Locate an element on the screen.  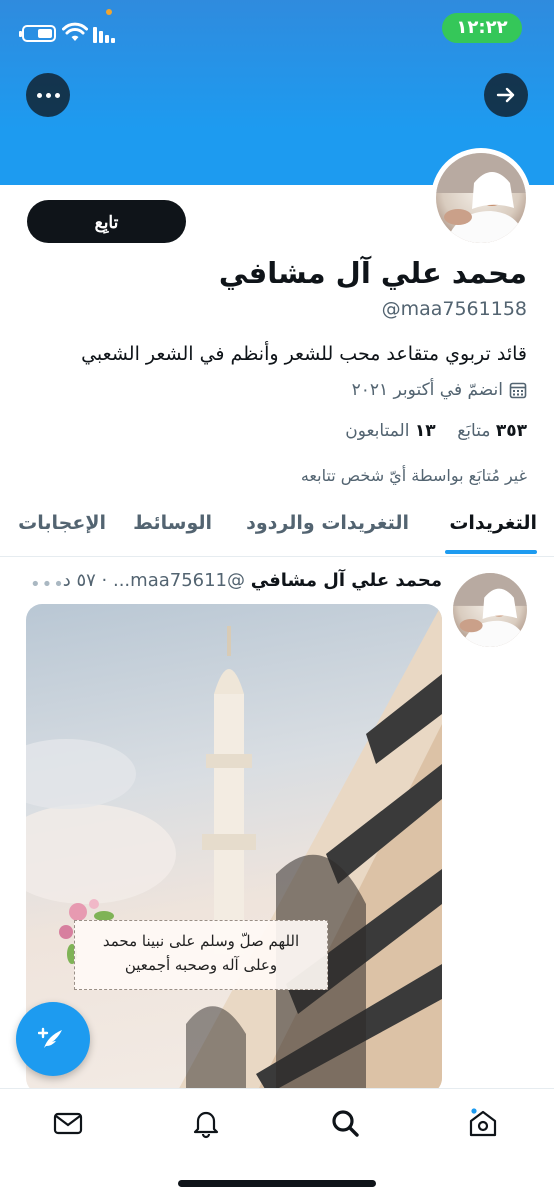
compose-tweet-button is located at coordinates (53, 1039).